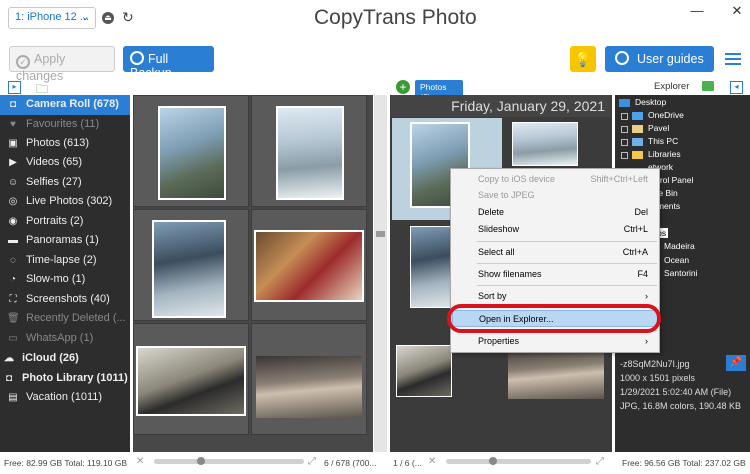 This screenshot has width=750, height=474. What do you see at coordinates (708, 86) in the screenshot?
I see `folder-icon` at bounding box center [708, 86].